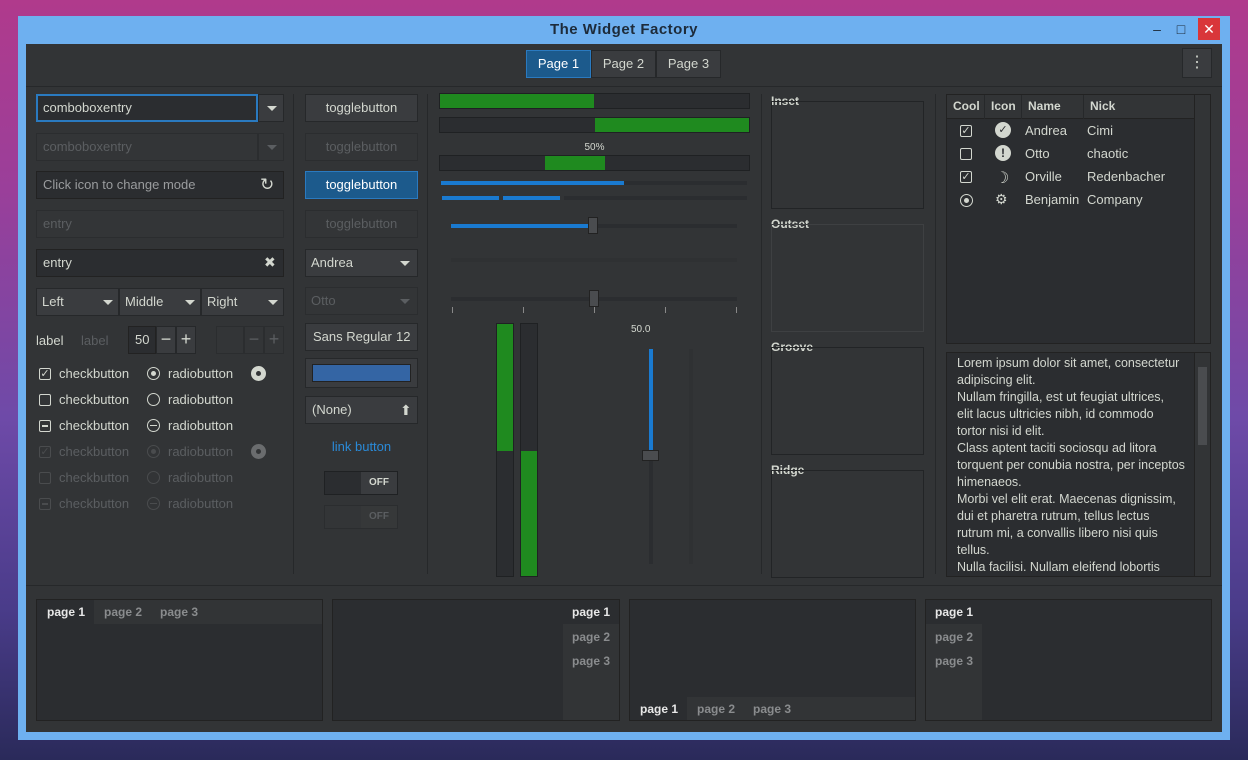 This screenshot has width=1248, height=760. What do you see at coordinates (1202, 464) in the screenshot?
I see `text-scrollbar` at bounding box center [1202, 464].